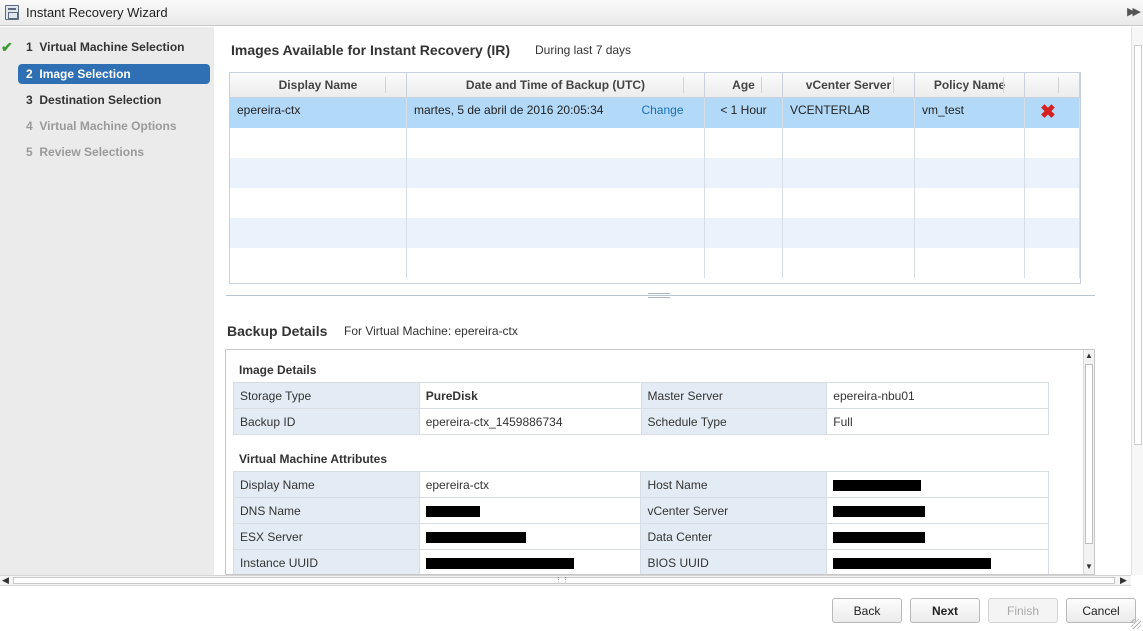  I want to click on value-data-center-redacted, so click(937, 536).